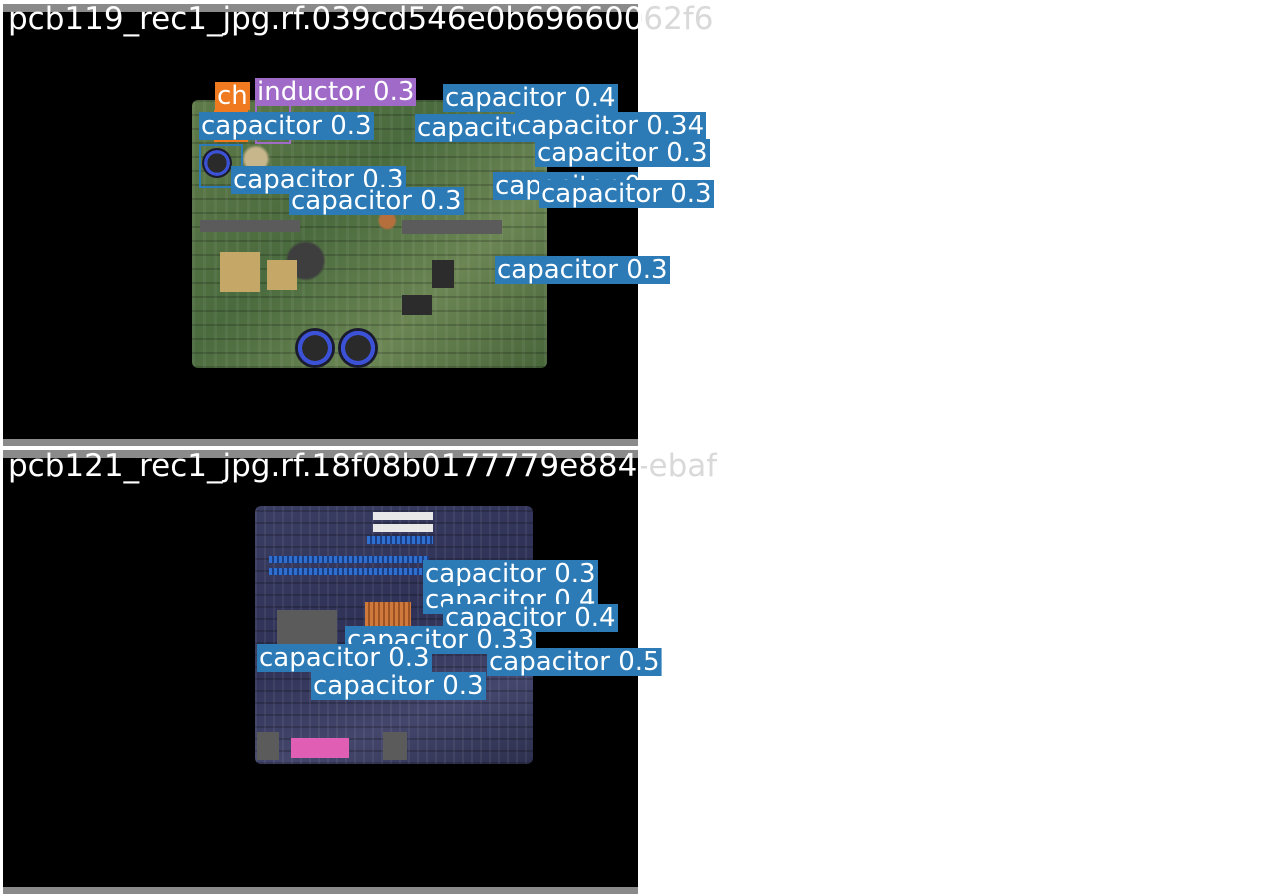 The image size is (1280, 896). What do you see at coordinates (336, 92) in the screenshot?
I see `detection-label: inductor 0.3` at bounding box center [336, 92].